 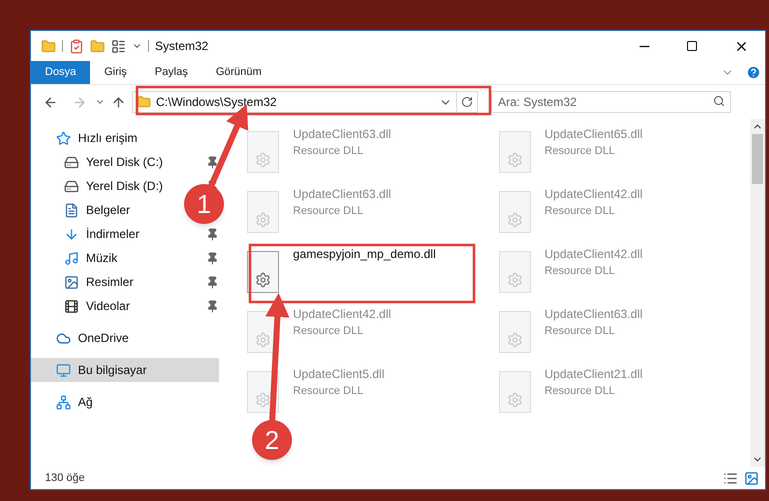 I want to click on cloud-icon, so click(x=63, y=338).